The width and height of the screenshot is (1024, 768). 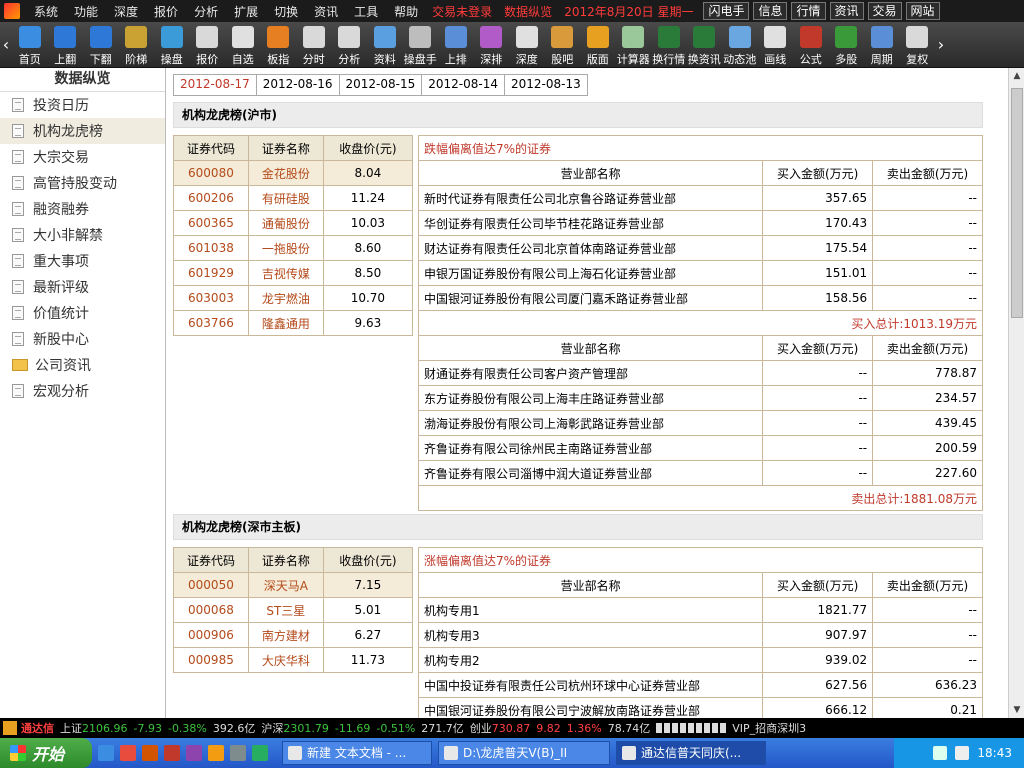 What do you see at coordinates (297, 85) in the screenshot?
I see `date-tab: 2012-08-16` at bounding box center [297, 85].